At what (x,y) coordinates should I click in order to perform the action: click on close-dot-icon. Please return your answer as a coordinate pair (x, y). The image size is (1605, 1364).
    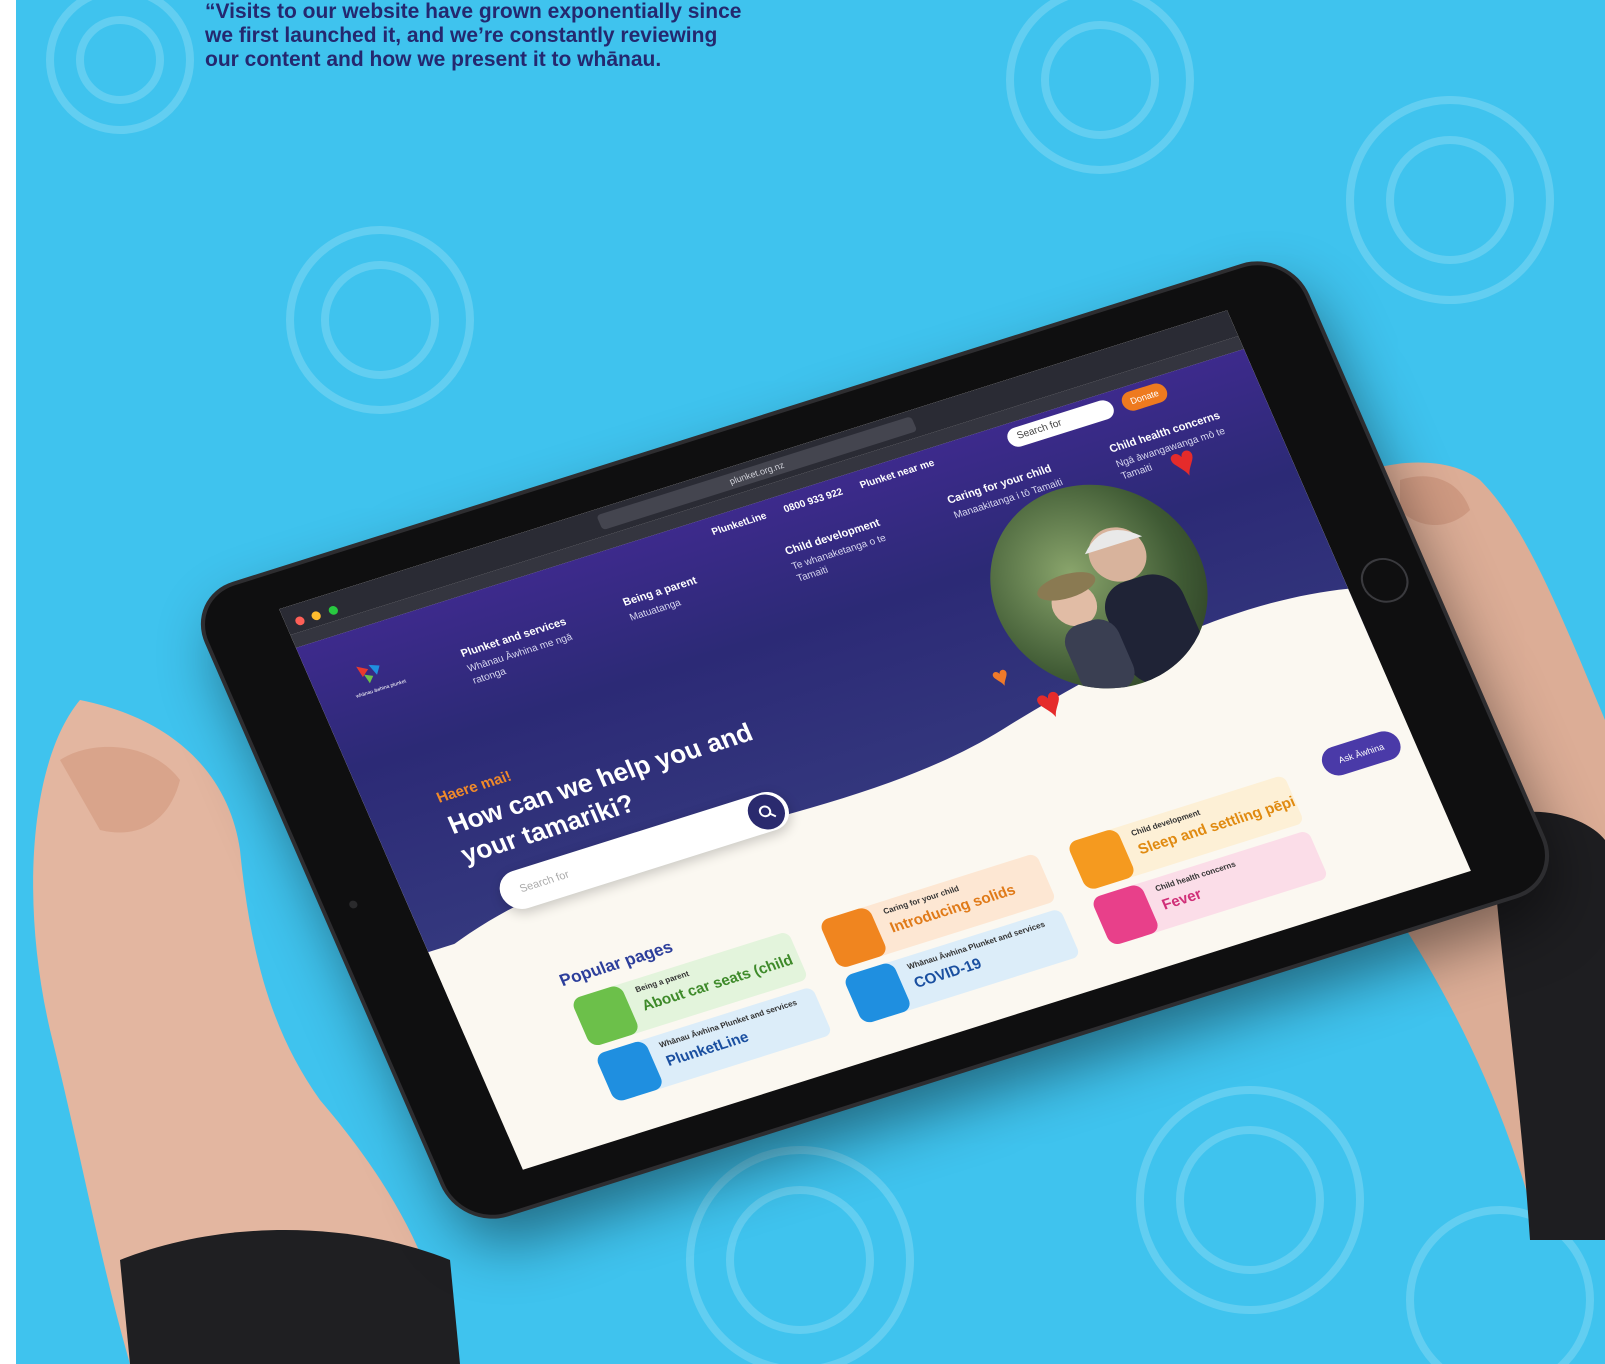
    Looking at the image, I should click on (300, 621).